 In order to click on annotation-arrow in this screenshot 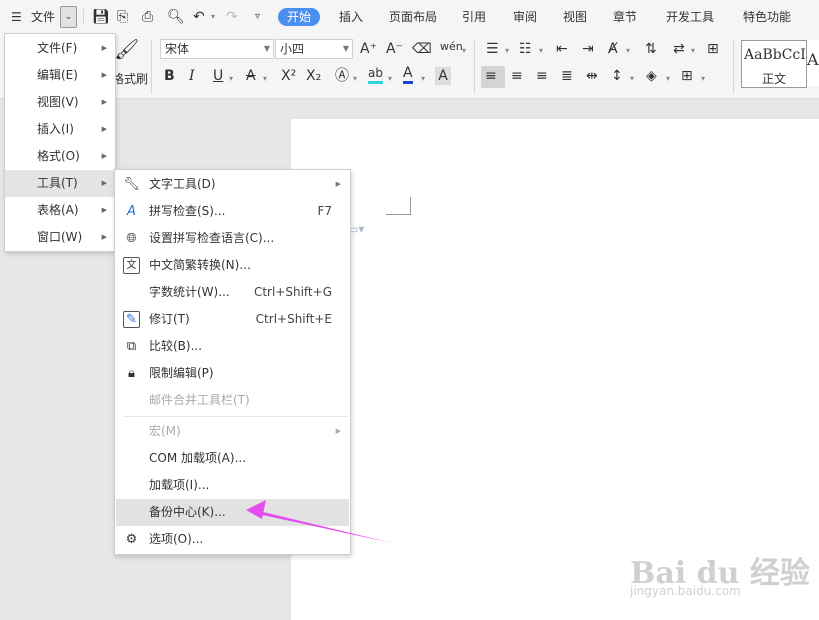, I will do `click(319, 521)`.